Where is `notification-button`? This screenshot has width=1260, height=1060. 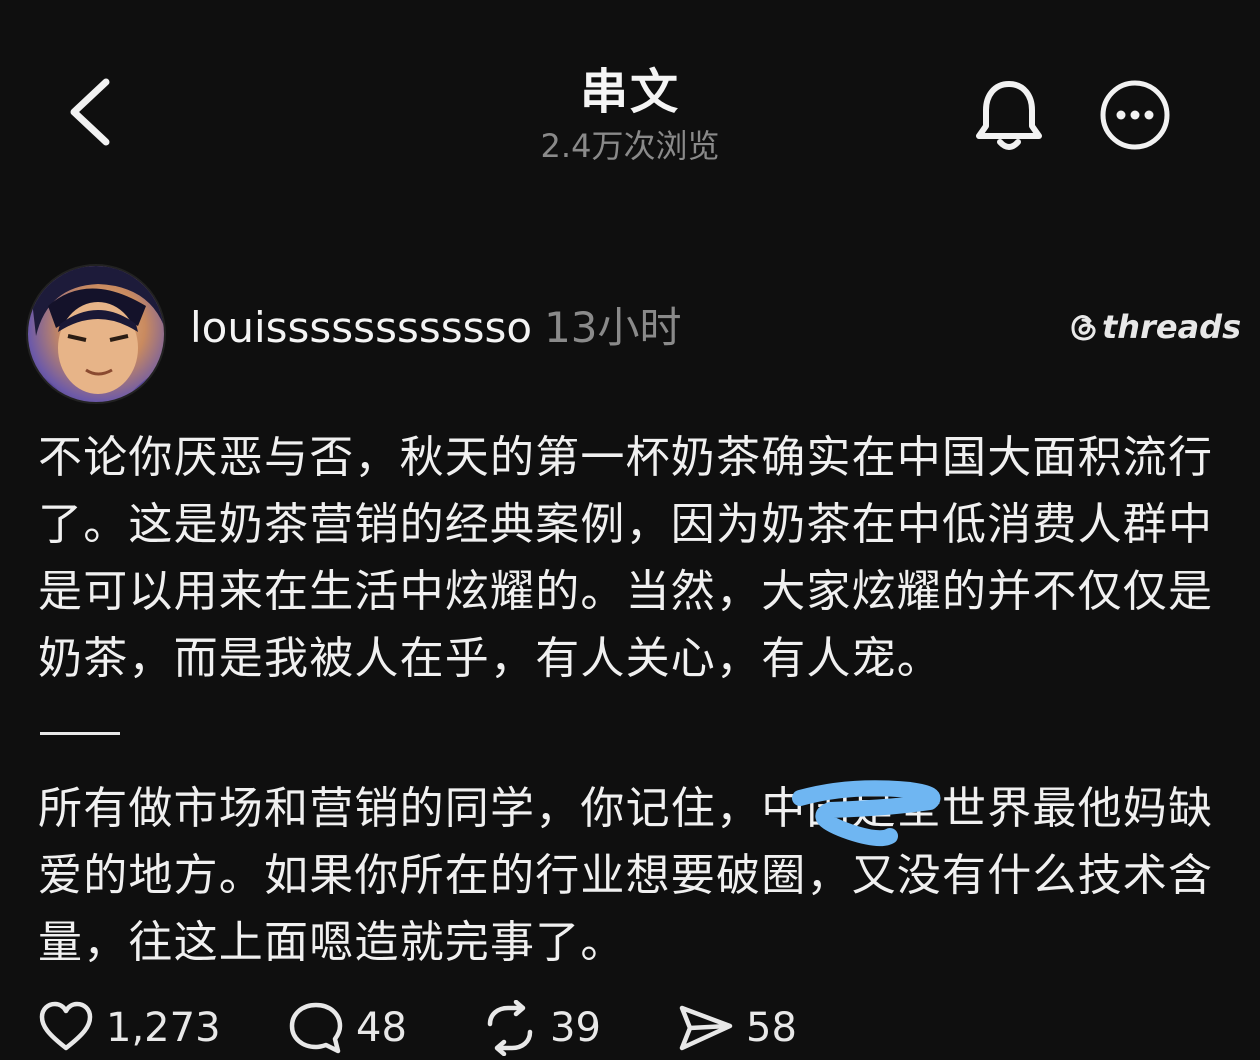
notification-button is located at coordinates (1009, 114).